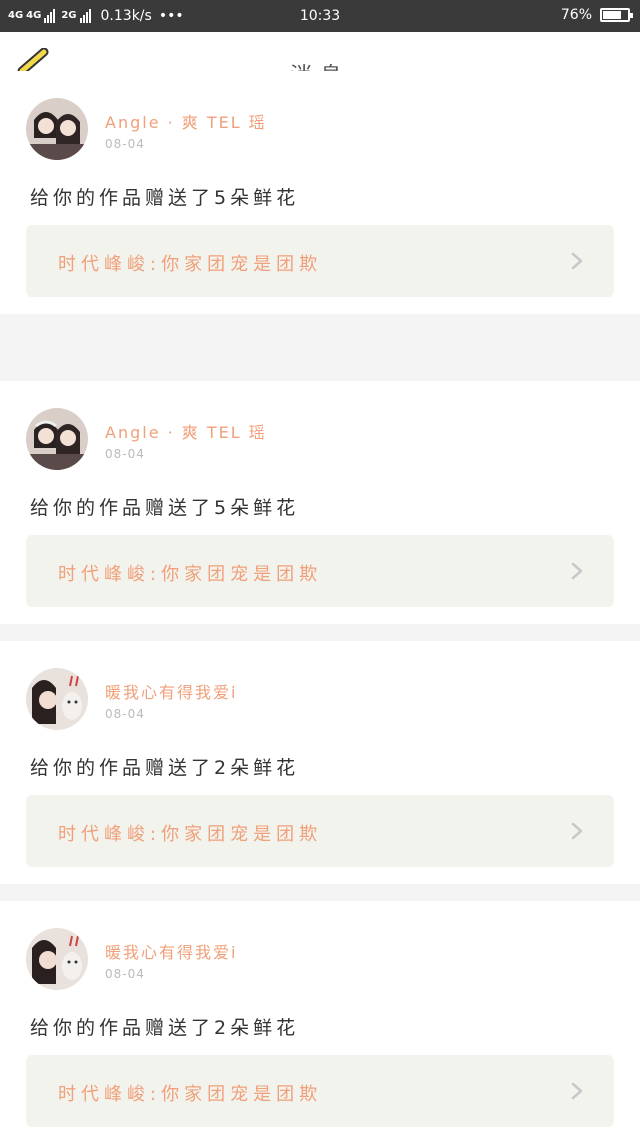 This screenshot has height=1144, width=640. I want to click on battery-icon, so click(616, 15).